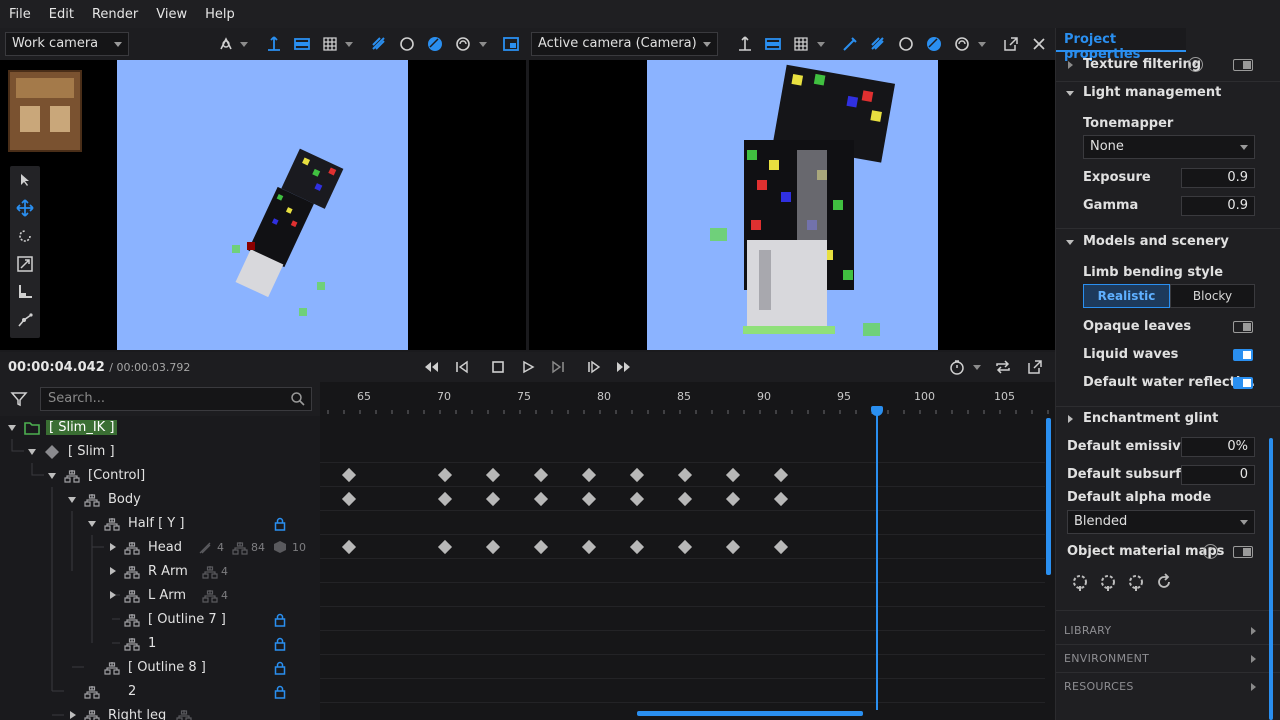  Describe the element at coordinates (1243, 327) in the screenshot. I see `opaque-leaves-toggle` at that location.